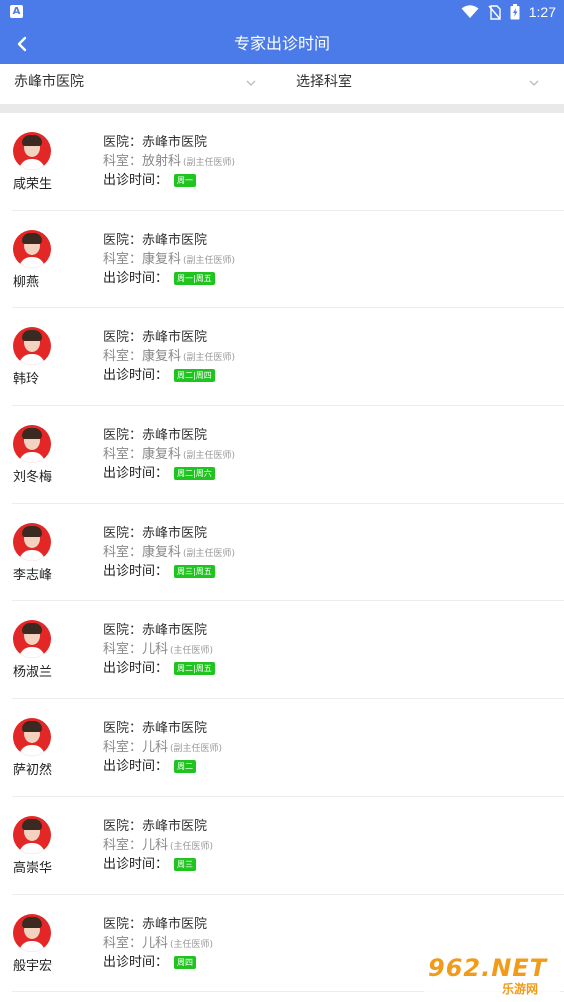 The height and width of the screenshot is (1002, 564). What do you see at coordinates (185, 962) in the screenshot?
I see `schedule-badge: 周四` at bounding box center [185, 962].